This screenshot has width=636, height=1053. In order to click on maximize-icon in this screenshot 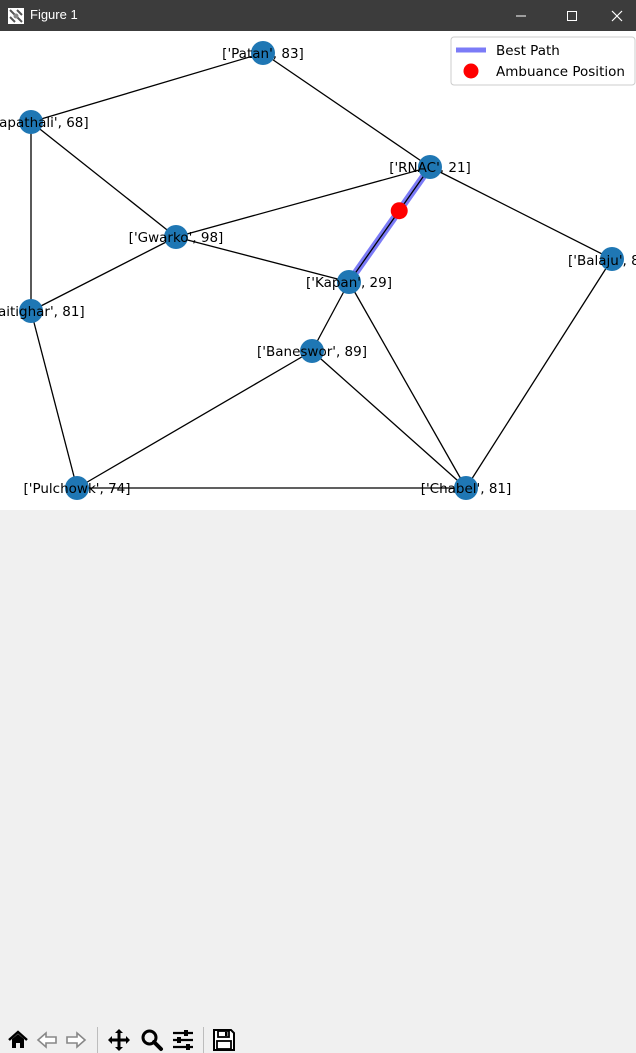, I will do `click(572, 15)`.